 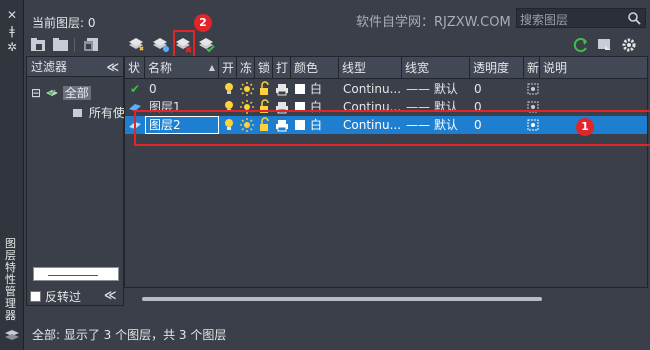 I want to click on search-placeholder: 搜索图层, so click(x=544, y=20).